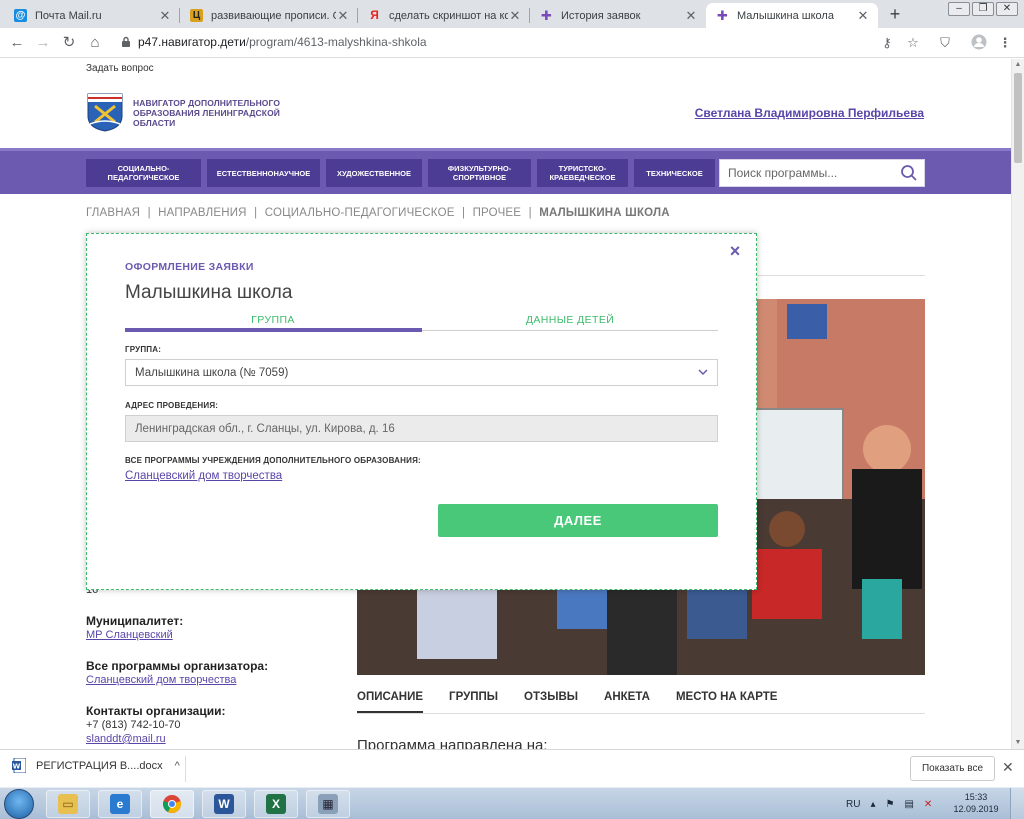 This screenshot has width=1024, height=819. What do you see at coordinates (627, 702) in the screenshot?
I see `tab-survey: АНКЕТА` at bounding box center [627, 702].